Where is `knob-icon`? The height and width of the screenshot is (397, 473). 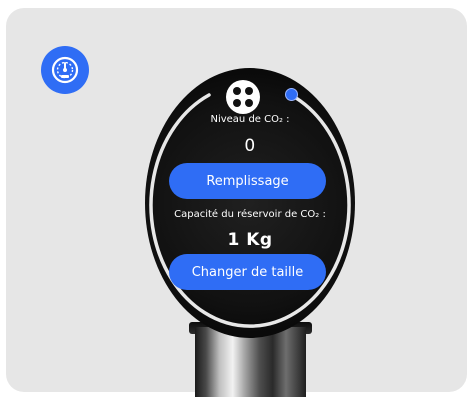 knob-icon is located at coordinates (243, 97).